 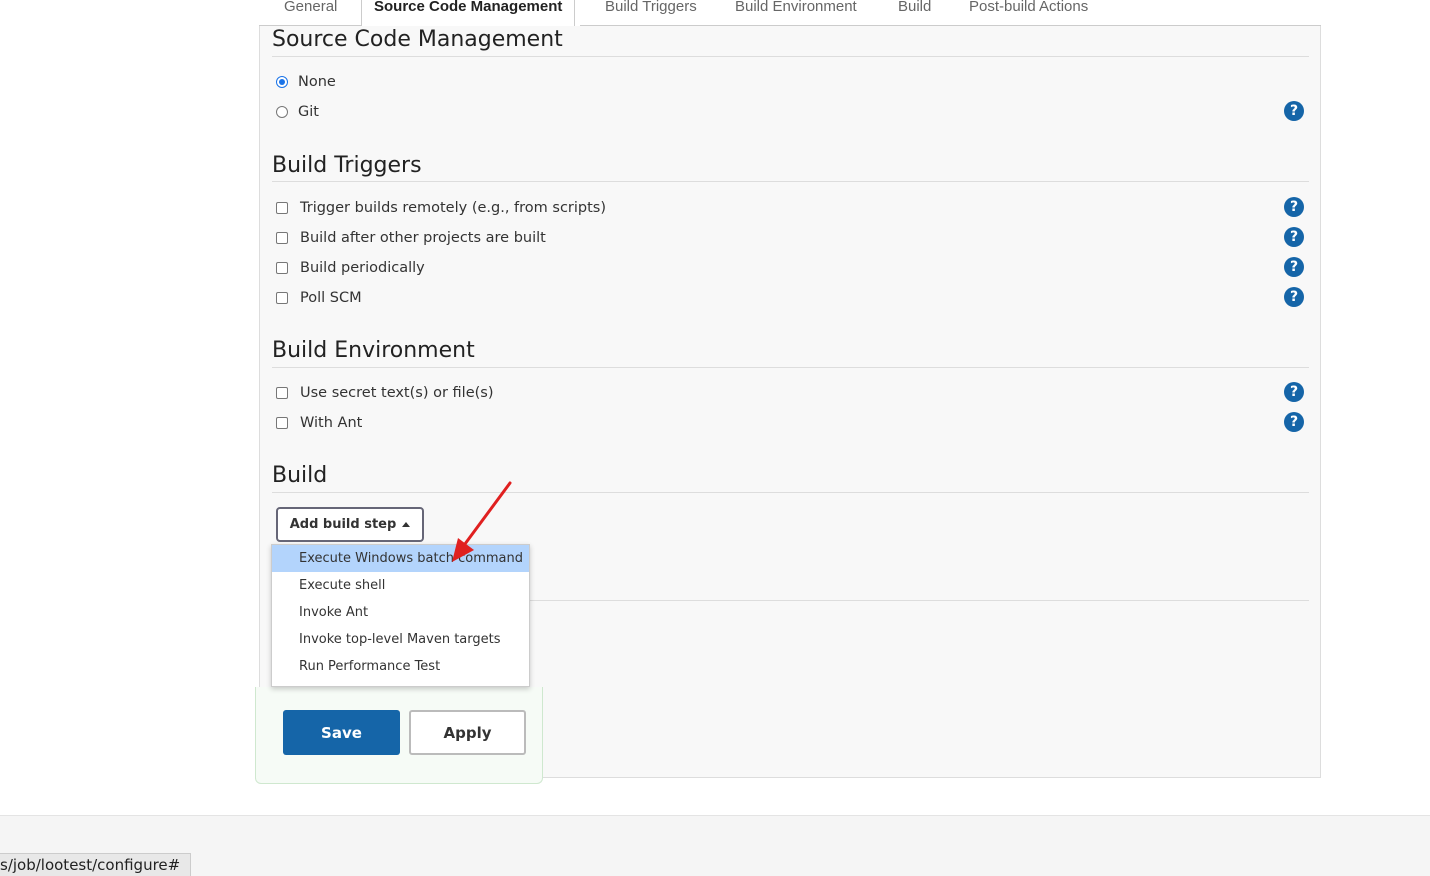 I want to click on tab-build-triggers: Build Triggers, so click(x=651, y=13).